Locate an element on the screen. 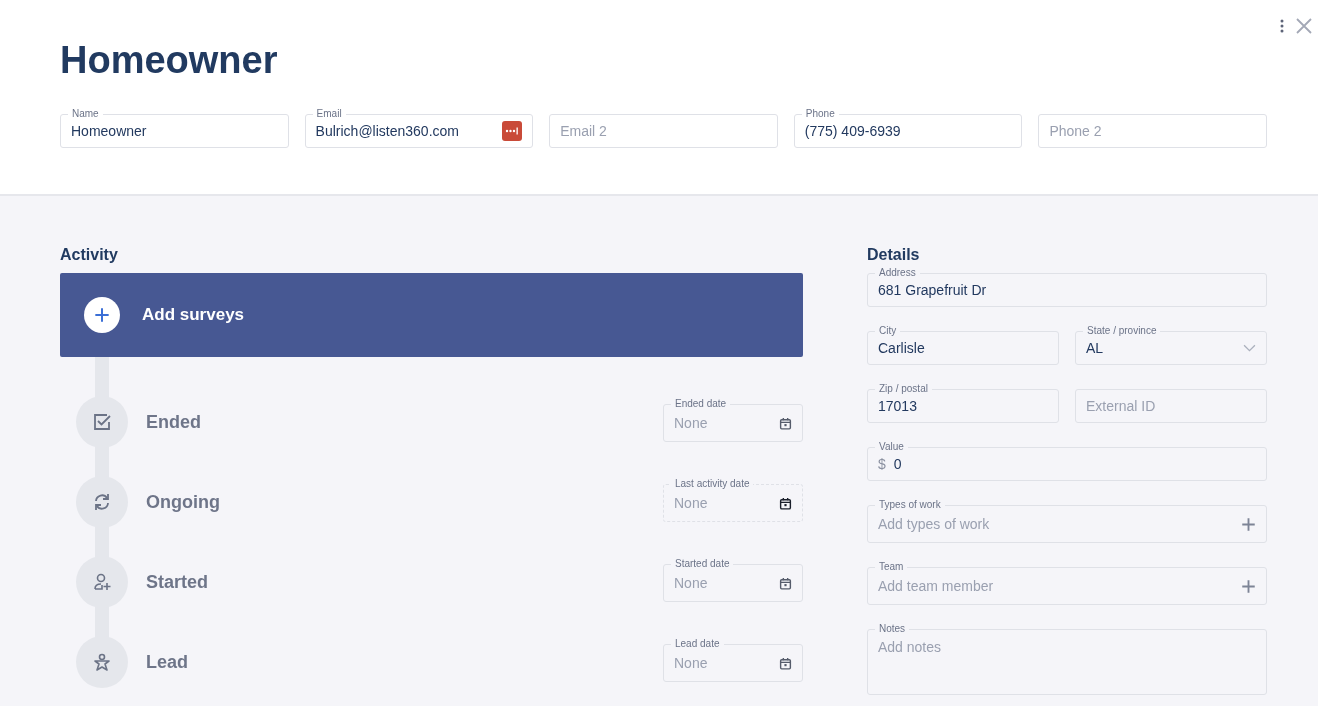 This screenshot has width=1318, height=706. stage-label: Lead is located at coordinates (167, 662).